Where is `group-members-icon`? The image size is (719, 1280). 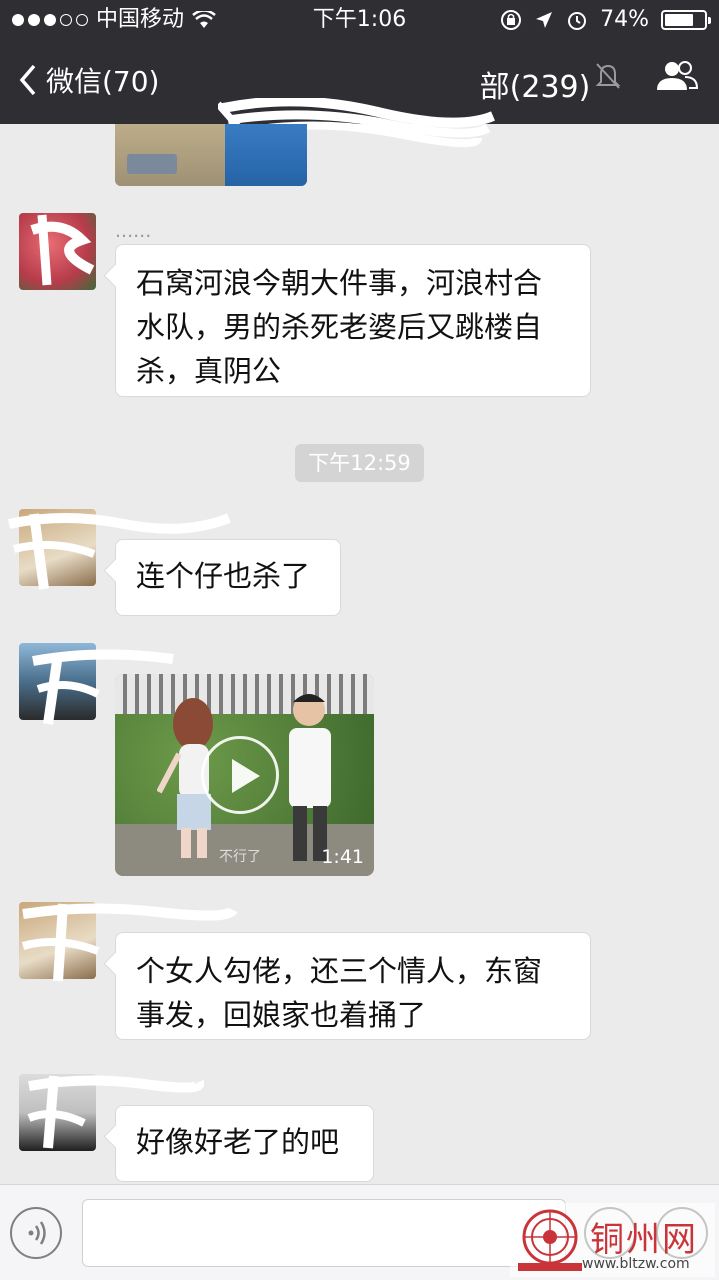
group-members-icon is located at coordinates (677, 76).